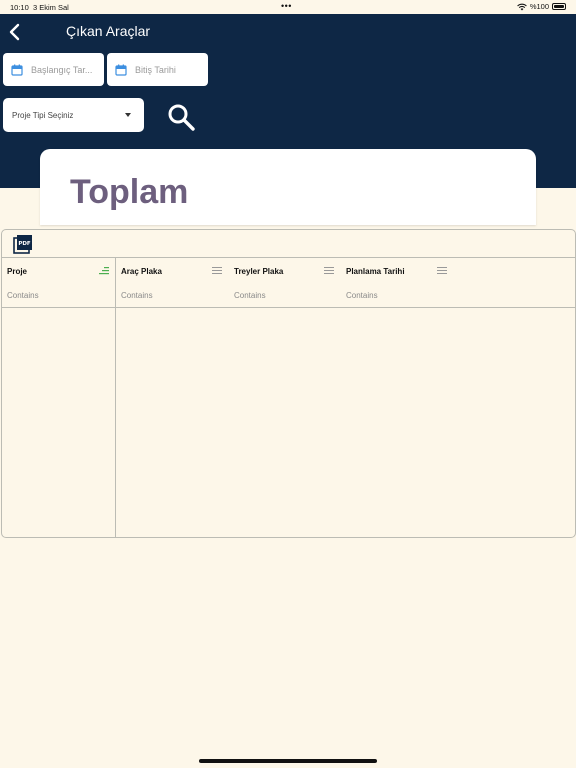 Image resolution: width=576 pixels, height=768 pixels. I want to click on column-header-planlama-tarihi: Planlama Tarihi Contains, so click(397, 283).